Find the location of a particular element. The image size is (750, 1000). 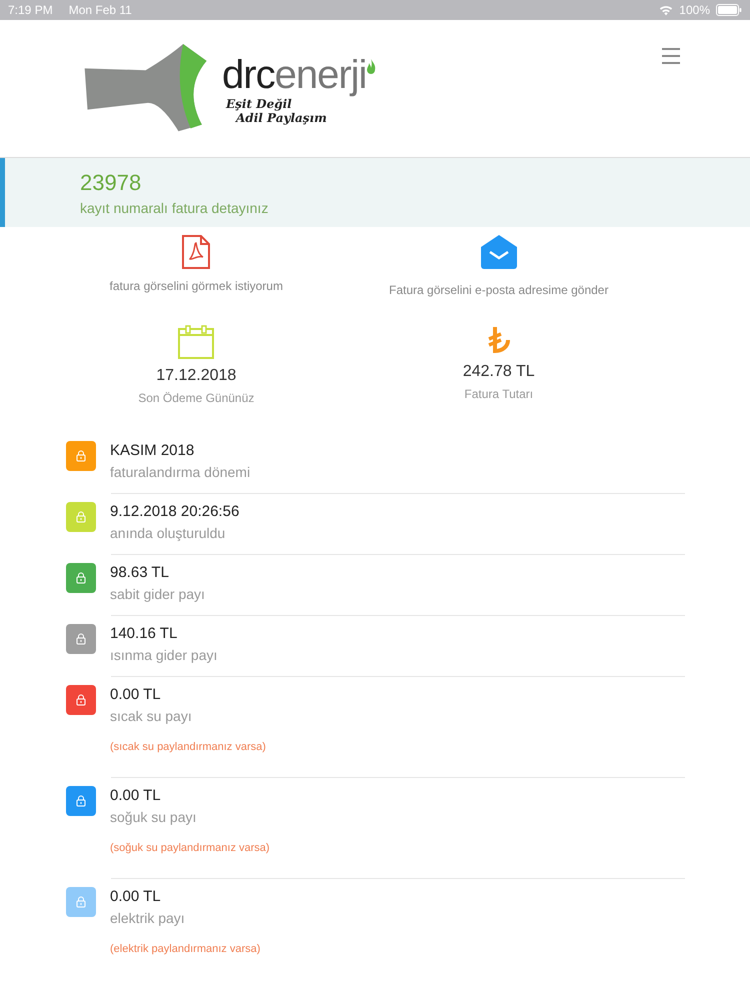

menu-icon is located at coordinates (671, 56).